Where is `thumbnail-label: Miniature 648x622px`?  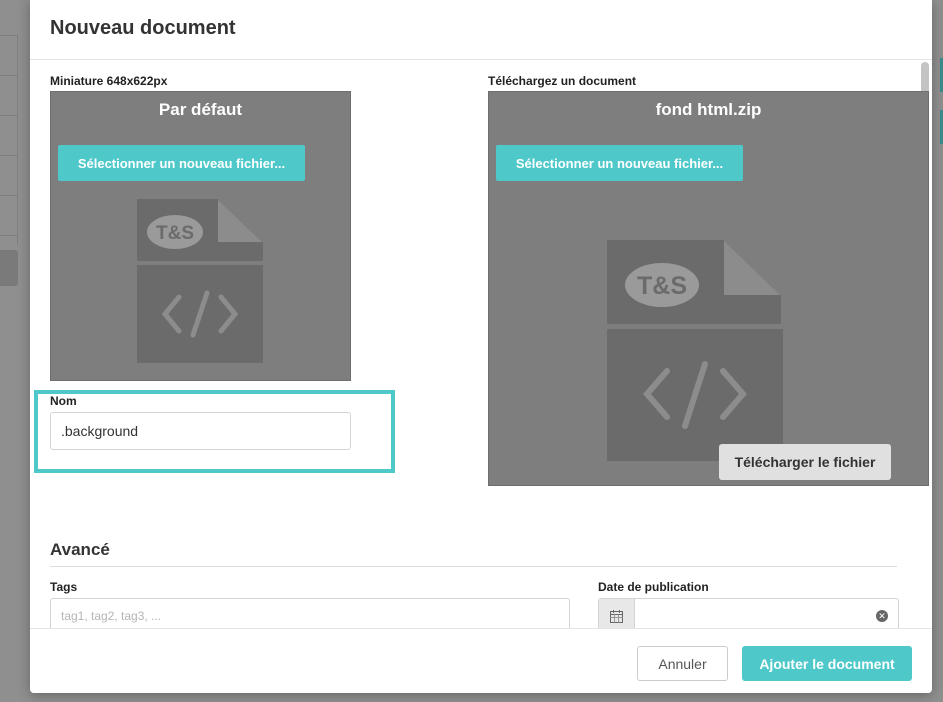
thumbnail-label: Miniature 648x622px is located at coordinates (109, 81).